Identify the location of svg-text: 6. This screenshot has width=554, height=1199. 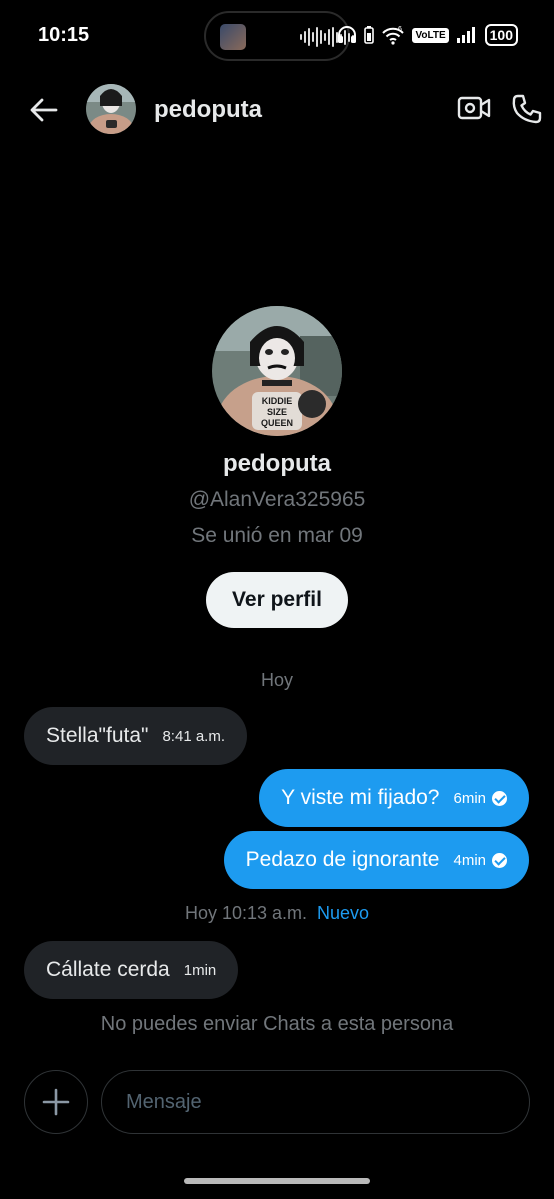
(400, 29).